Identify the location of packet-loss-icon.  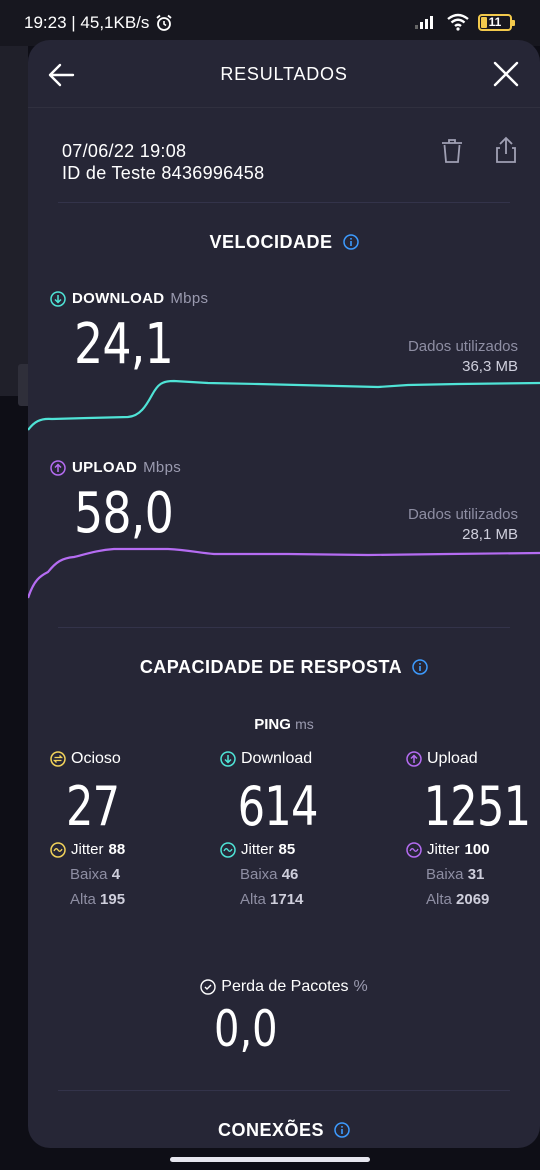
(208, 987).